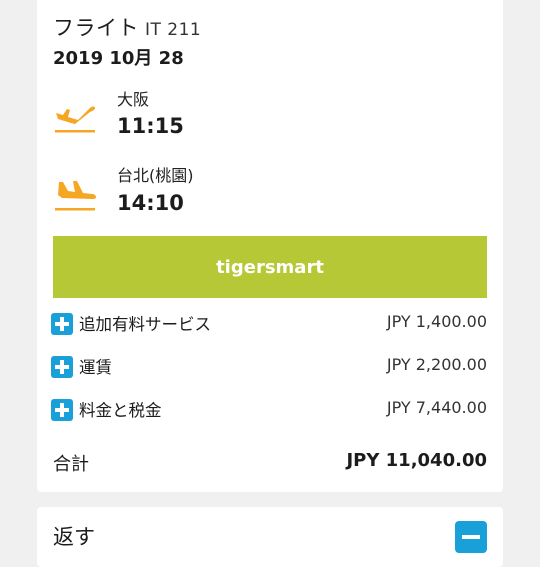  Describe the element at coordinates (270, 410) in the screenshot. I see `charge-row-taxes: 料金と税金 JPY 7,440.00` at that location.